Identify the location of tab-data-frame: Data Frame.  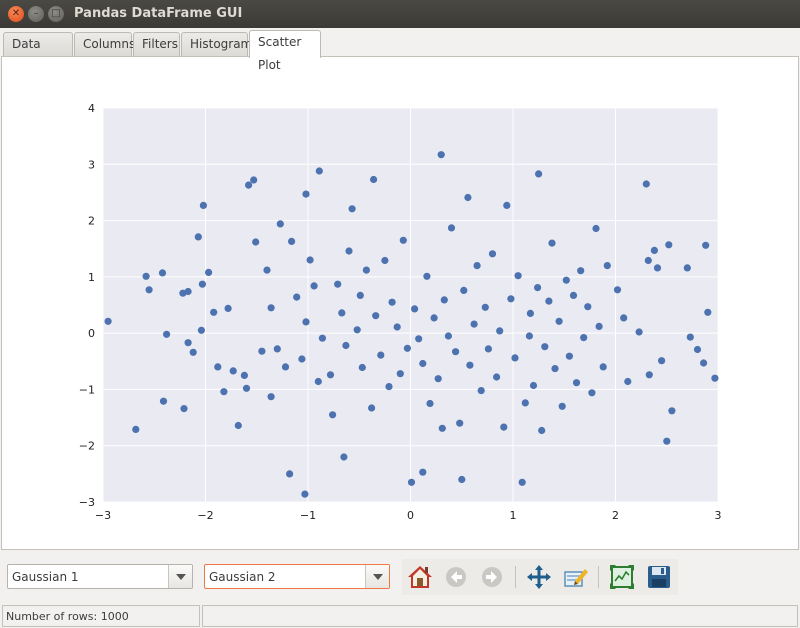
(38, 53).